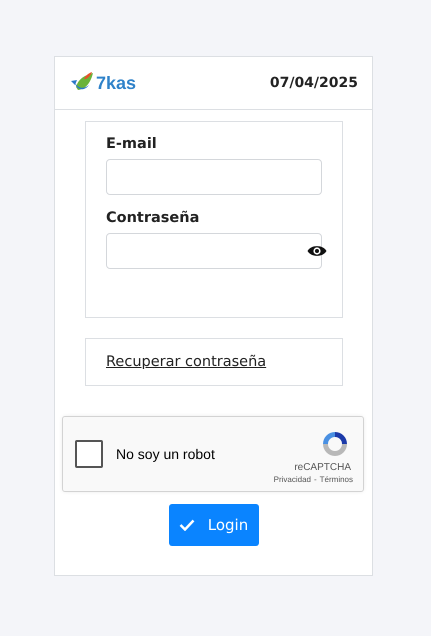  What do you see at coordinates (314, 83) in the screenshot?
I see `date-text: 07/04/2025` at bounding box center [314, 83].